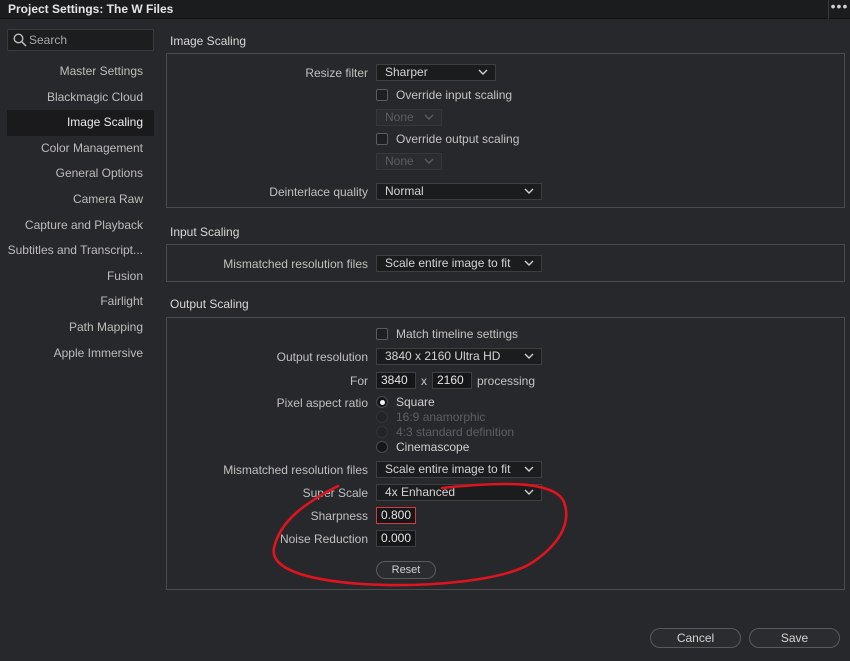  What do you see at coordinates (399, 161) in the screenshot?
I see `override-output-value: None` at bounding box center [399, 161].